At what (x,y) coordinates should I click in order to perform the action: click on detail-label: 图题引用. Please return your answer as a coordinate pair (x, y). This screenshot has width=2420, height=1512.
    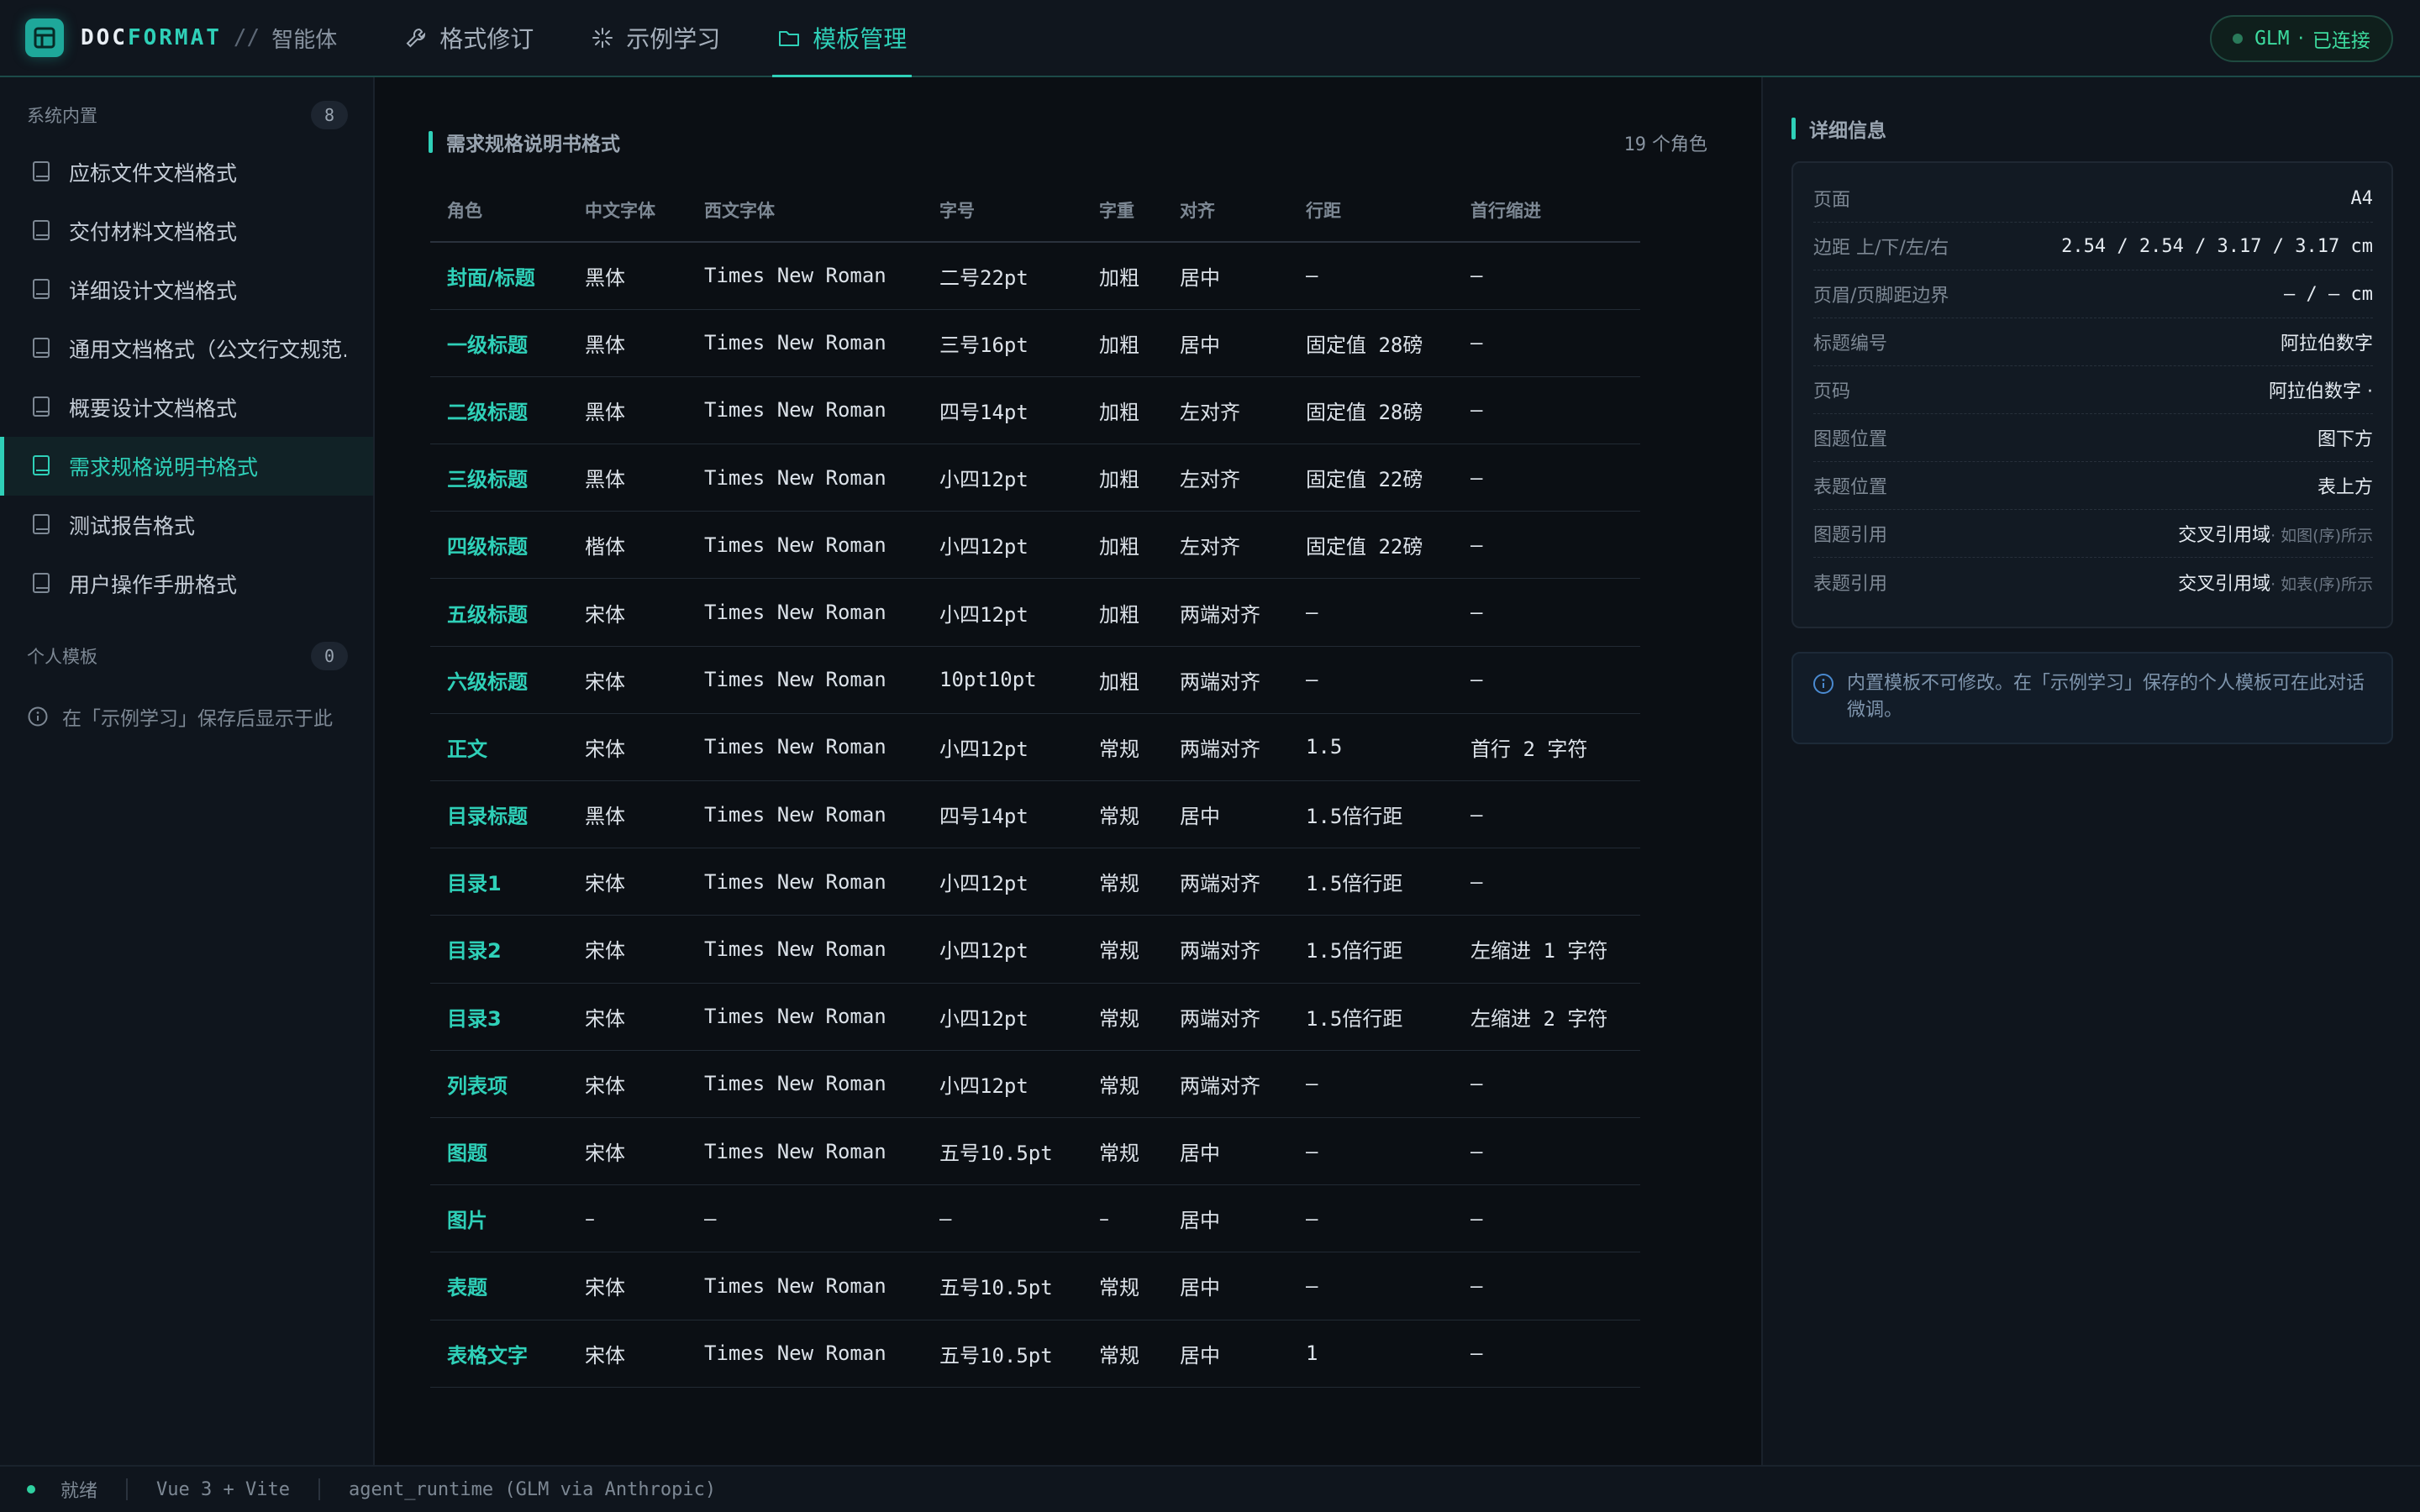
    Looking at the image, I should click on (1851, 535).